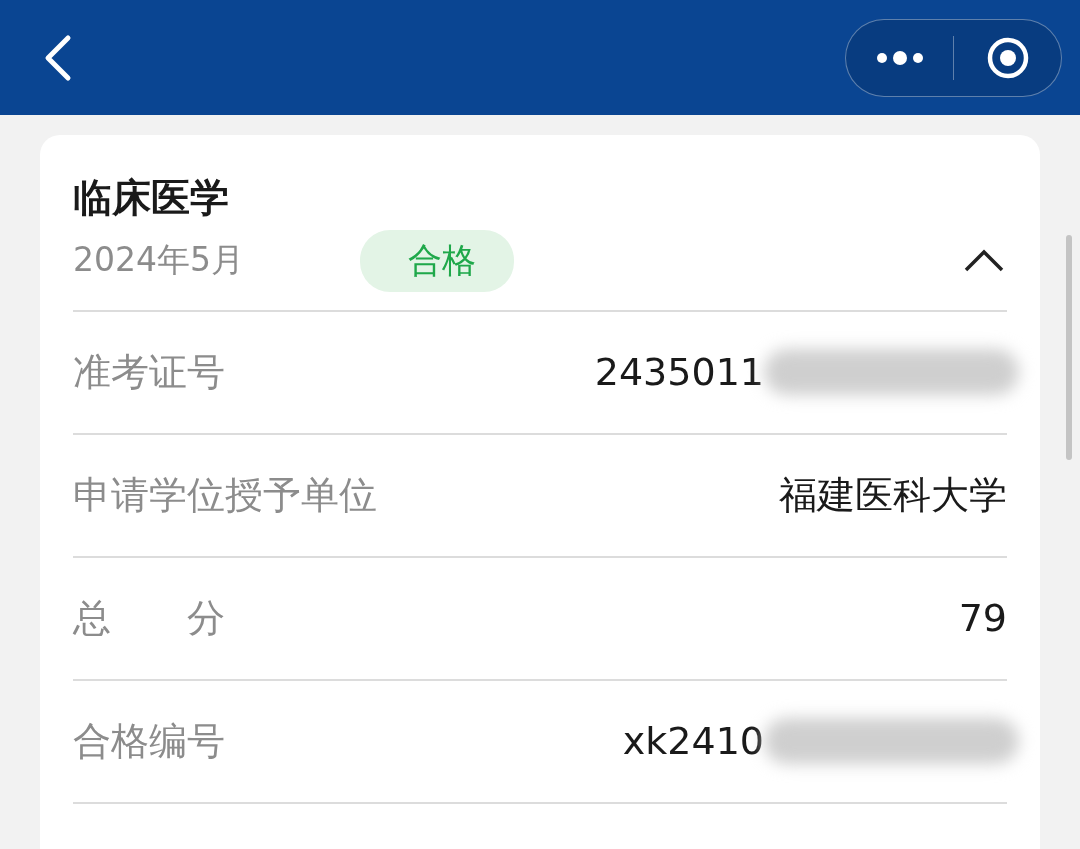 The height and width of the screenshot is (849, 1080). I want to click on field-label: 总 分, so click(149, 618).